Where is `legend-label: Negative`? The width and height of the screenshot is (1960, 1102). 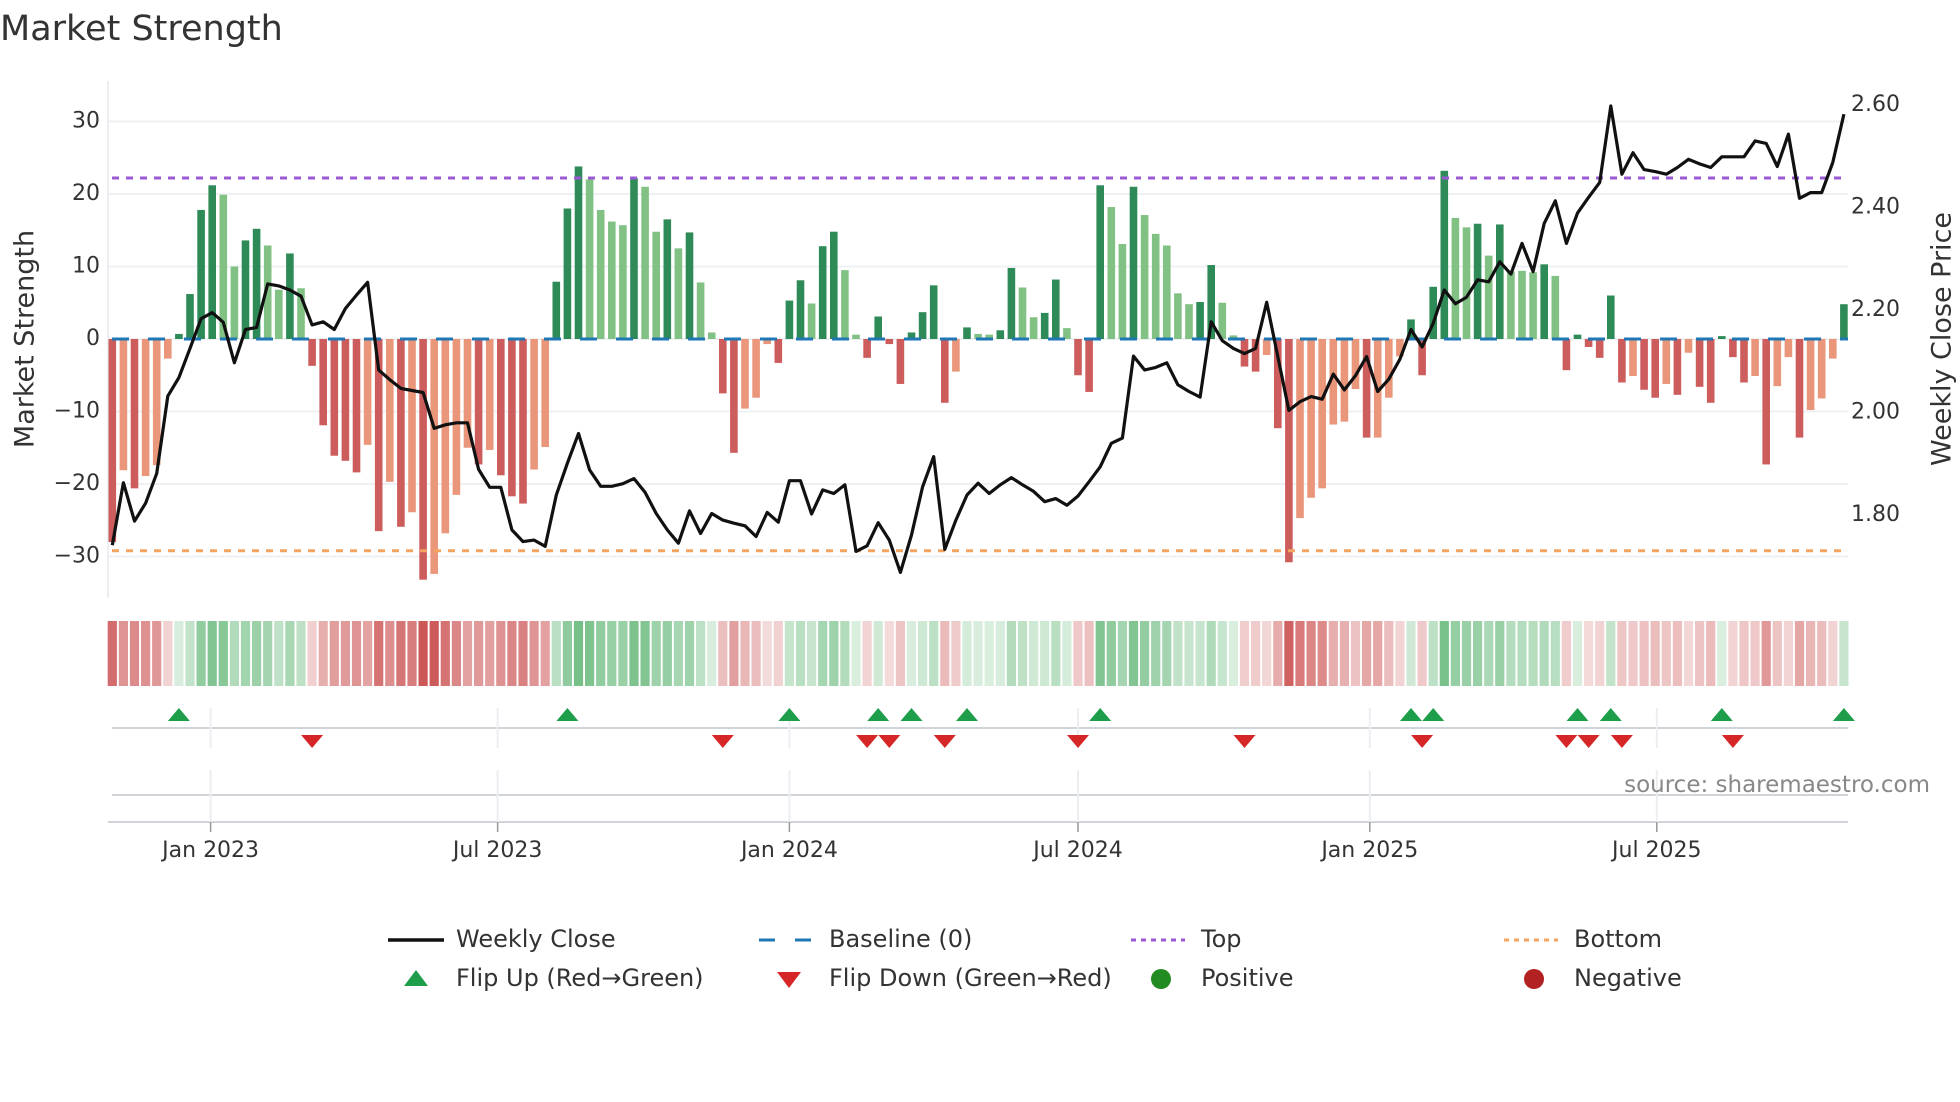 legend-label: Negative is located at coordinates (1628, 978).